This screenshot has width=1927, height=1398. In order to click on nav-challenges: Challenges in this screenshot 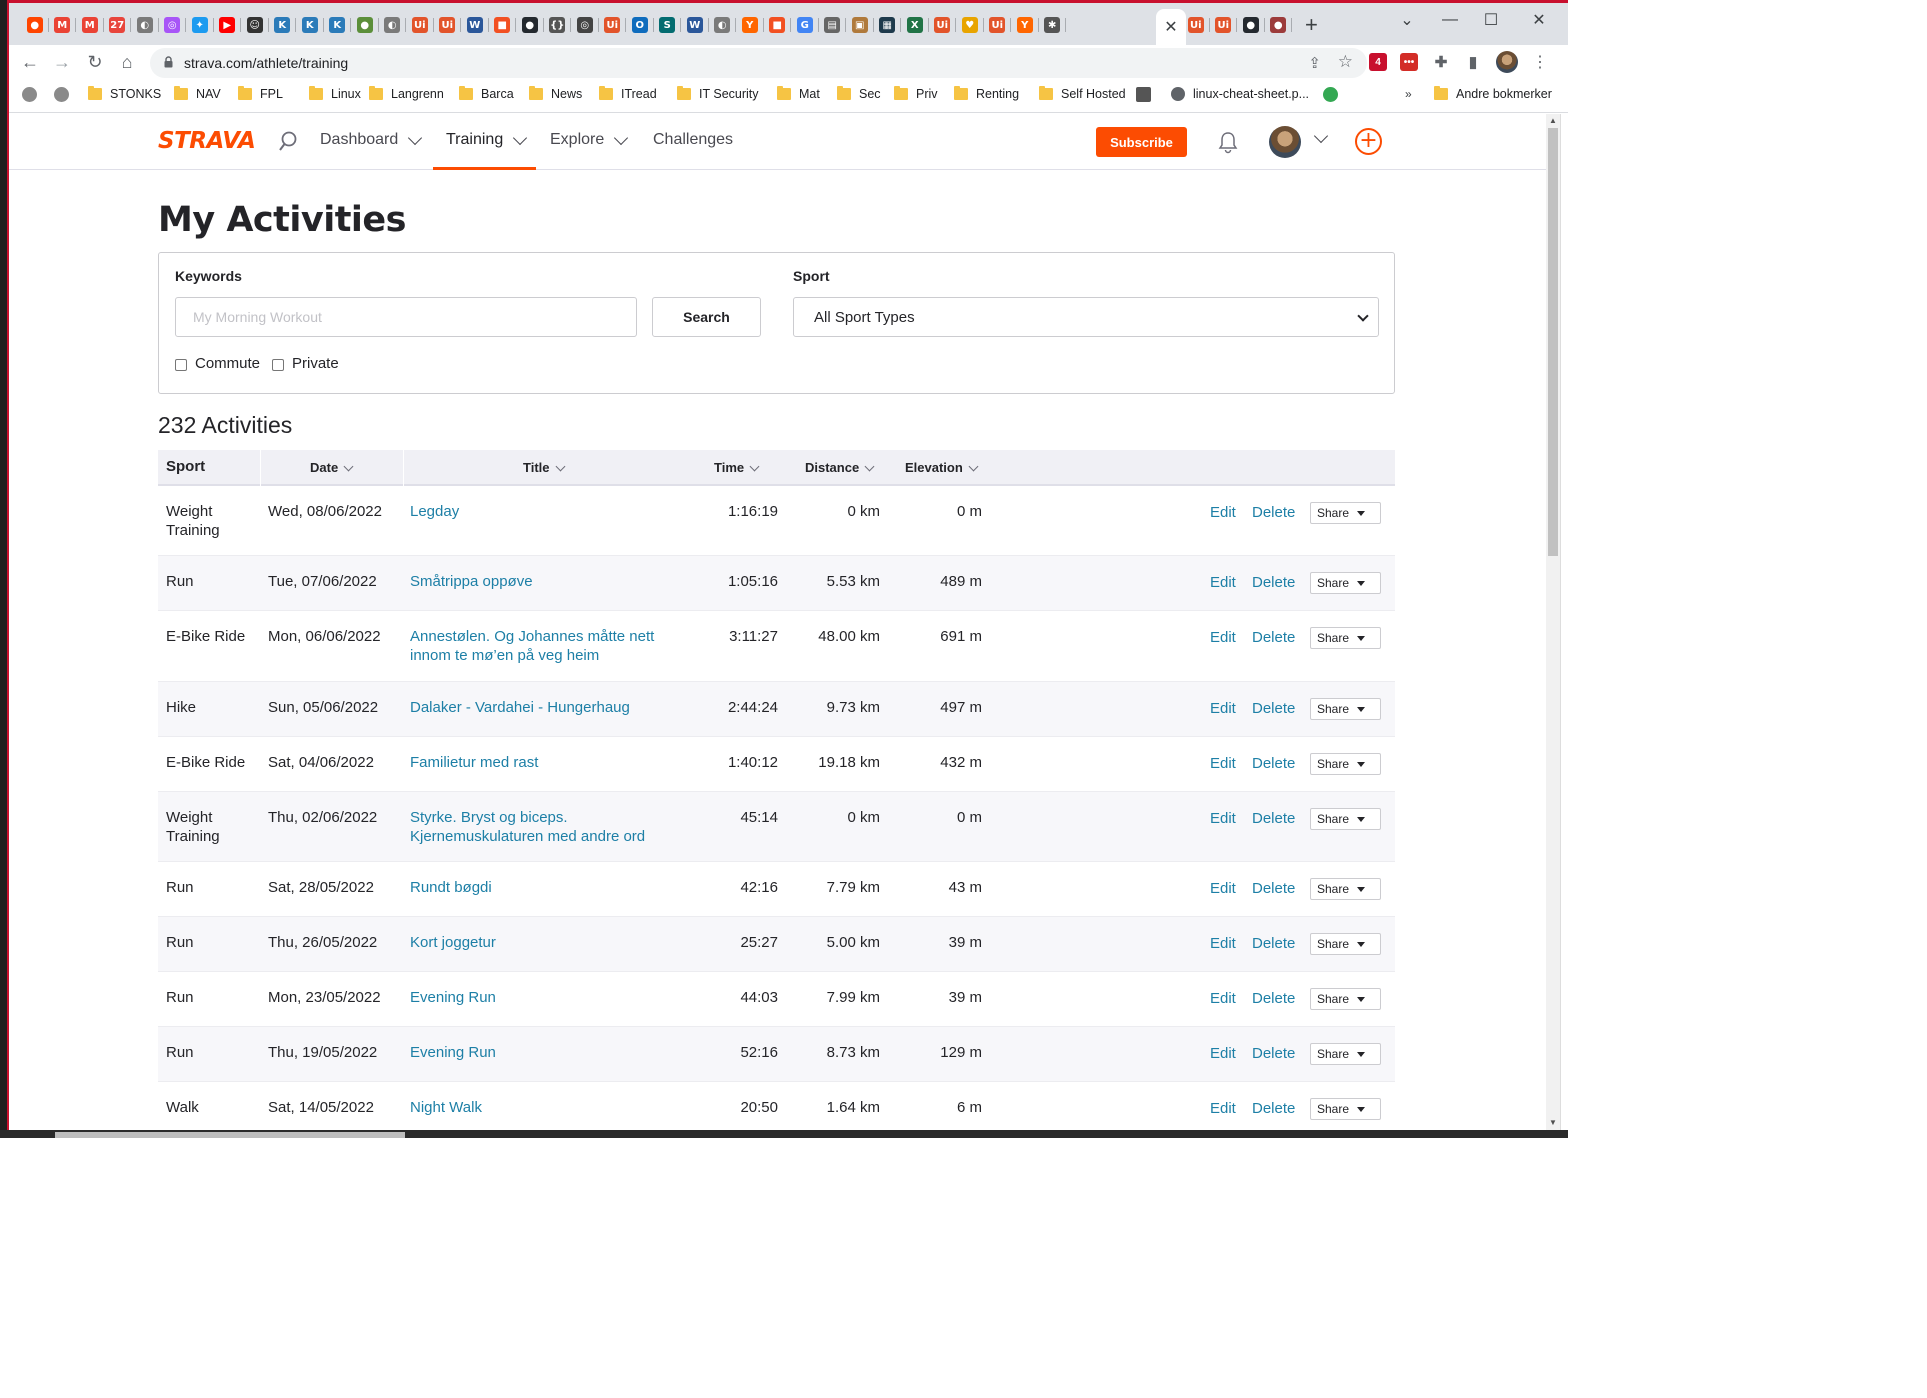, I will do `click(693, 140)`.